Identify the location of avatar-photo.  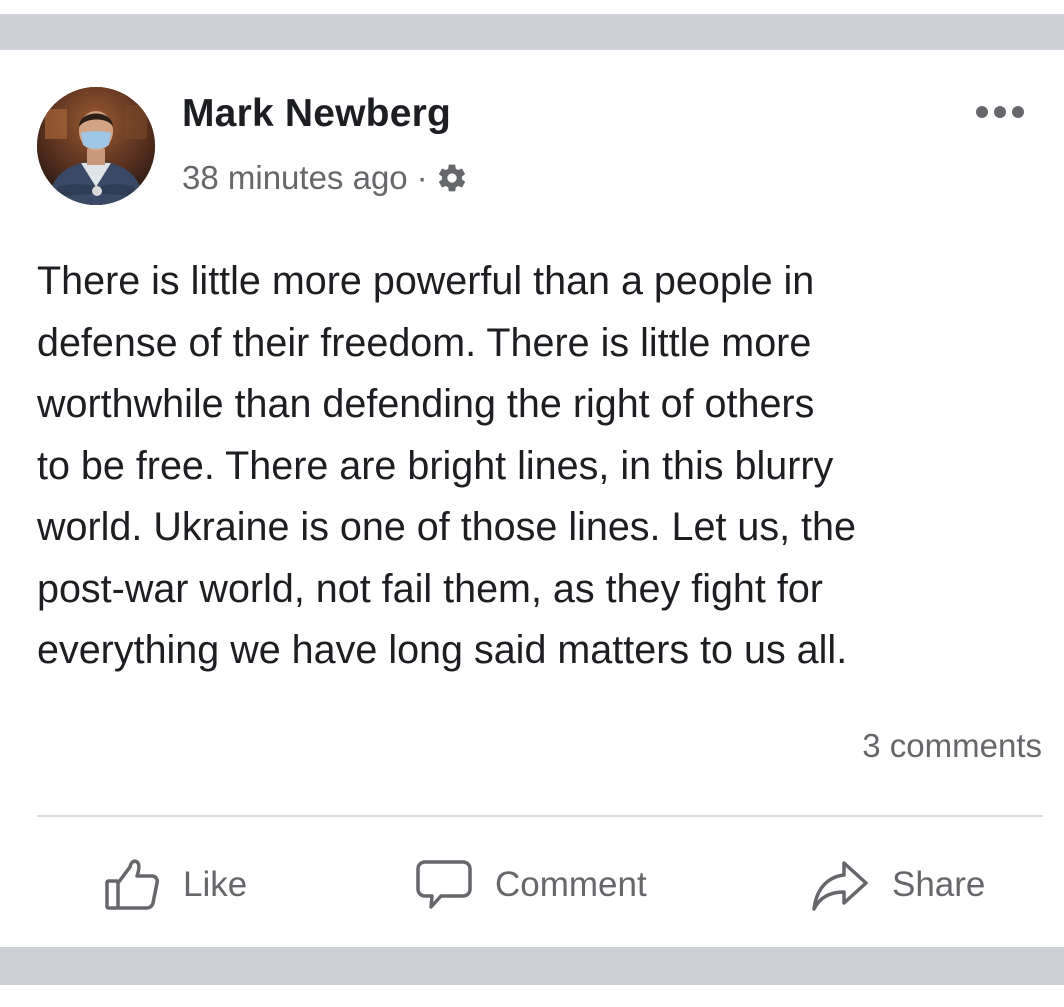
(96, 146).